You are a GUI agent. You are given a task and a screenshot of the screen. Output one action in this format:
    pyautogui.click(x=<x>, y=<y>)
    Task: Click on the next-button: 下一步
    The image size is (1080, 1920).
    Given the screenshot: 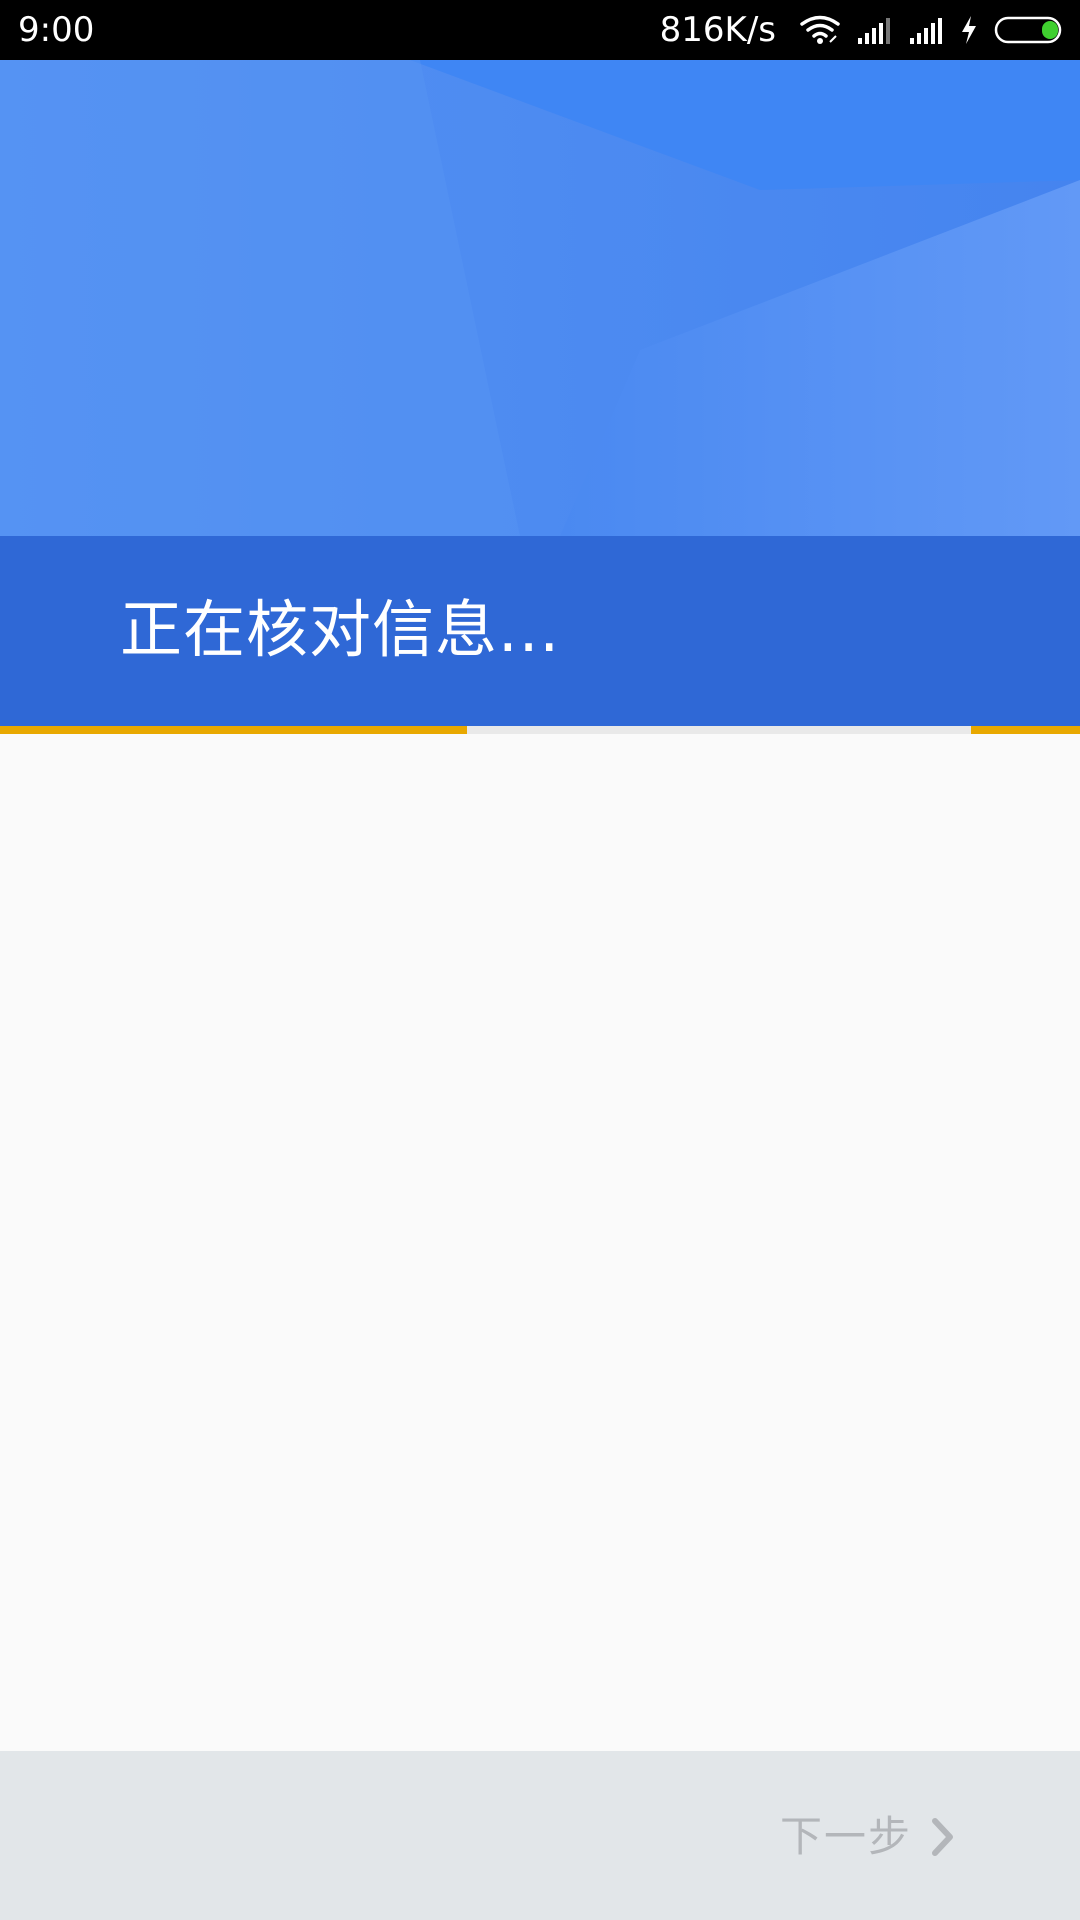 What is the action you would take?
    pyautogui.click(x=868, y=1837)
    